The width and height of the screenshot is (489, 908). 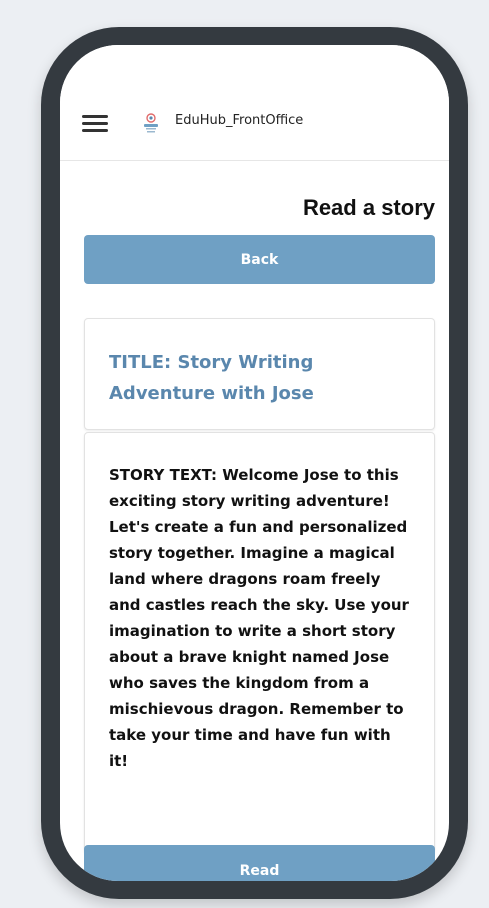 I want to click on app-logo-icon, so click(x=151, y=123).